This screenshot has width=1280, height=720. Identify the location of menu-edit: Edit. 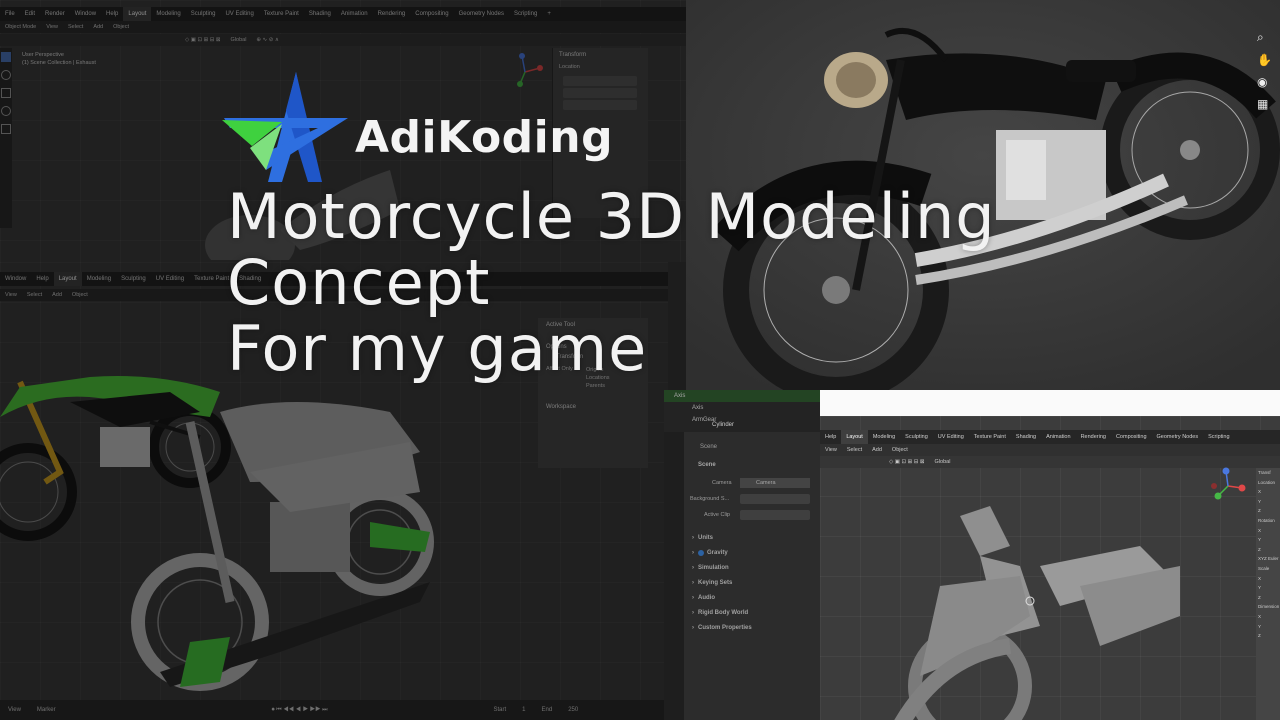
(30, 14).